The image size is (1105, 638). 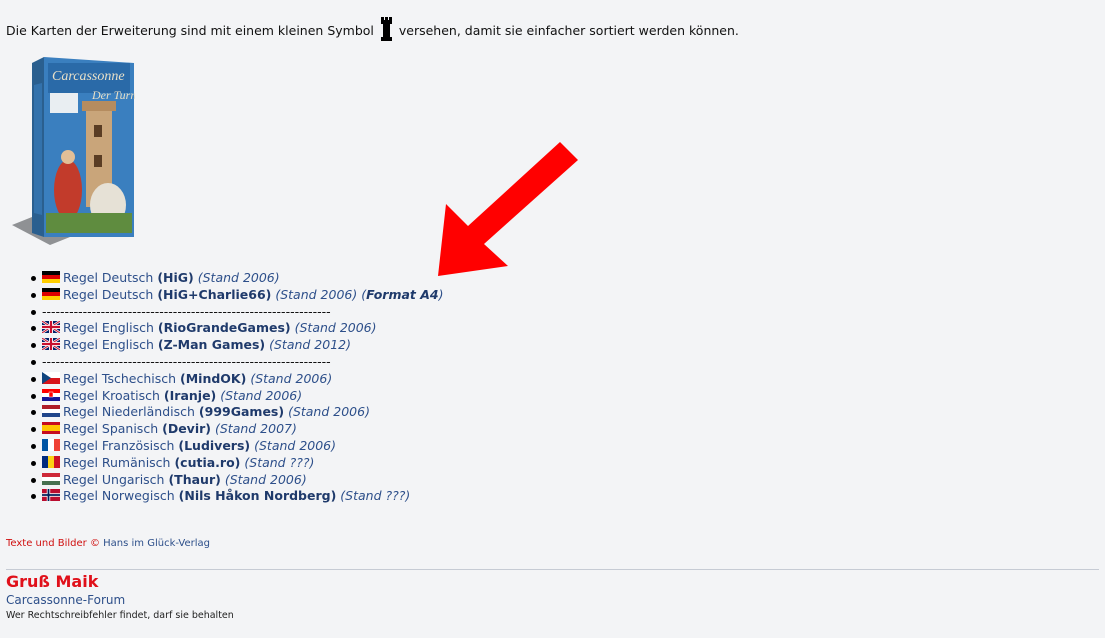 I want to click on rule-source: (cutia.ro), so click(x=207, y=462).